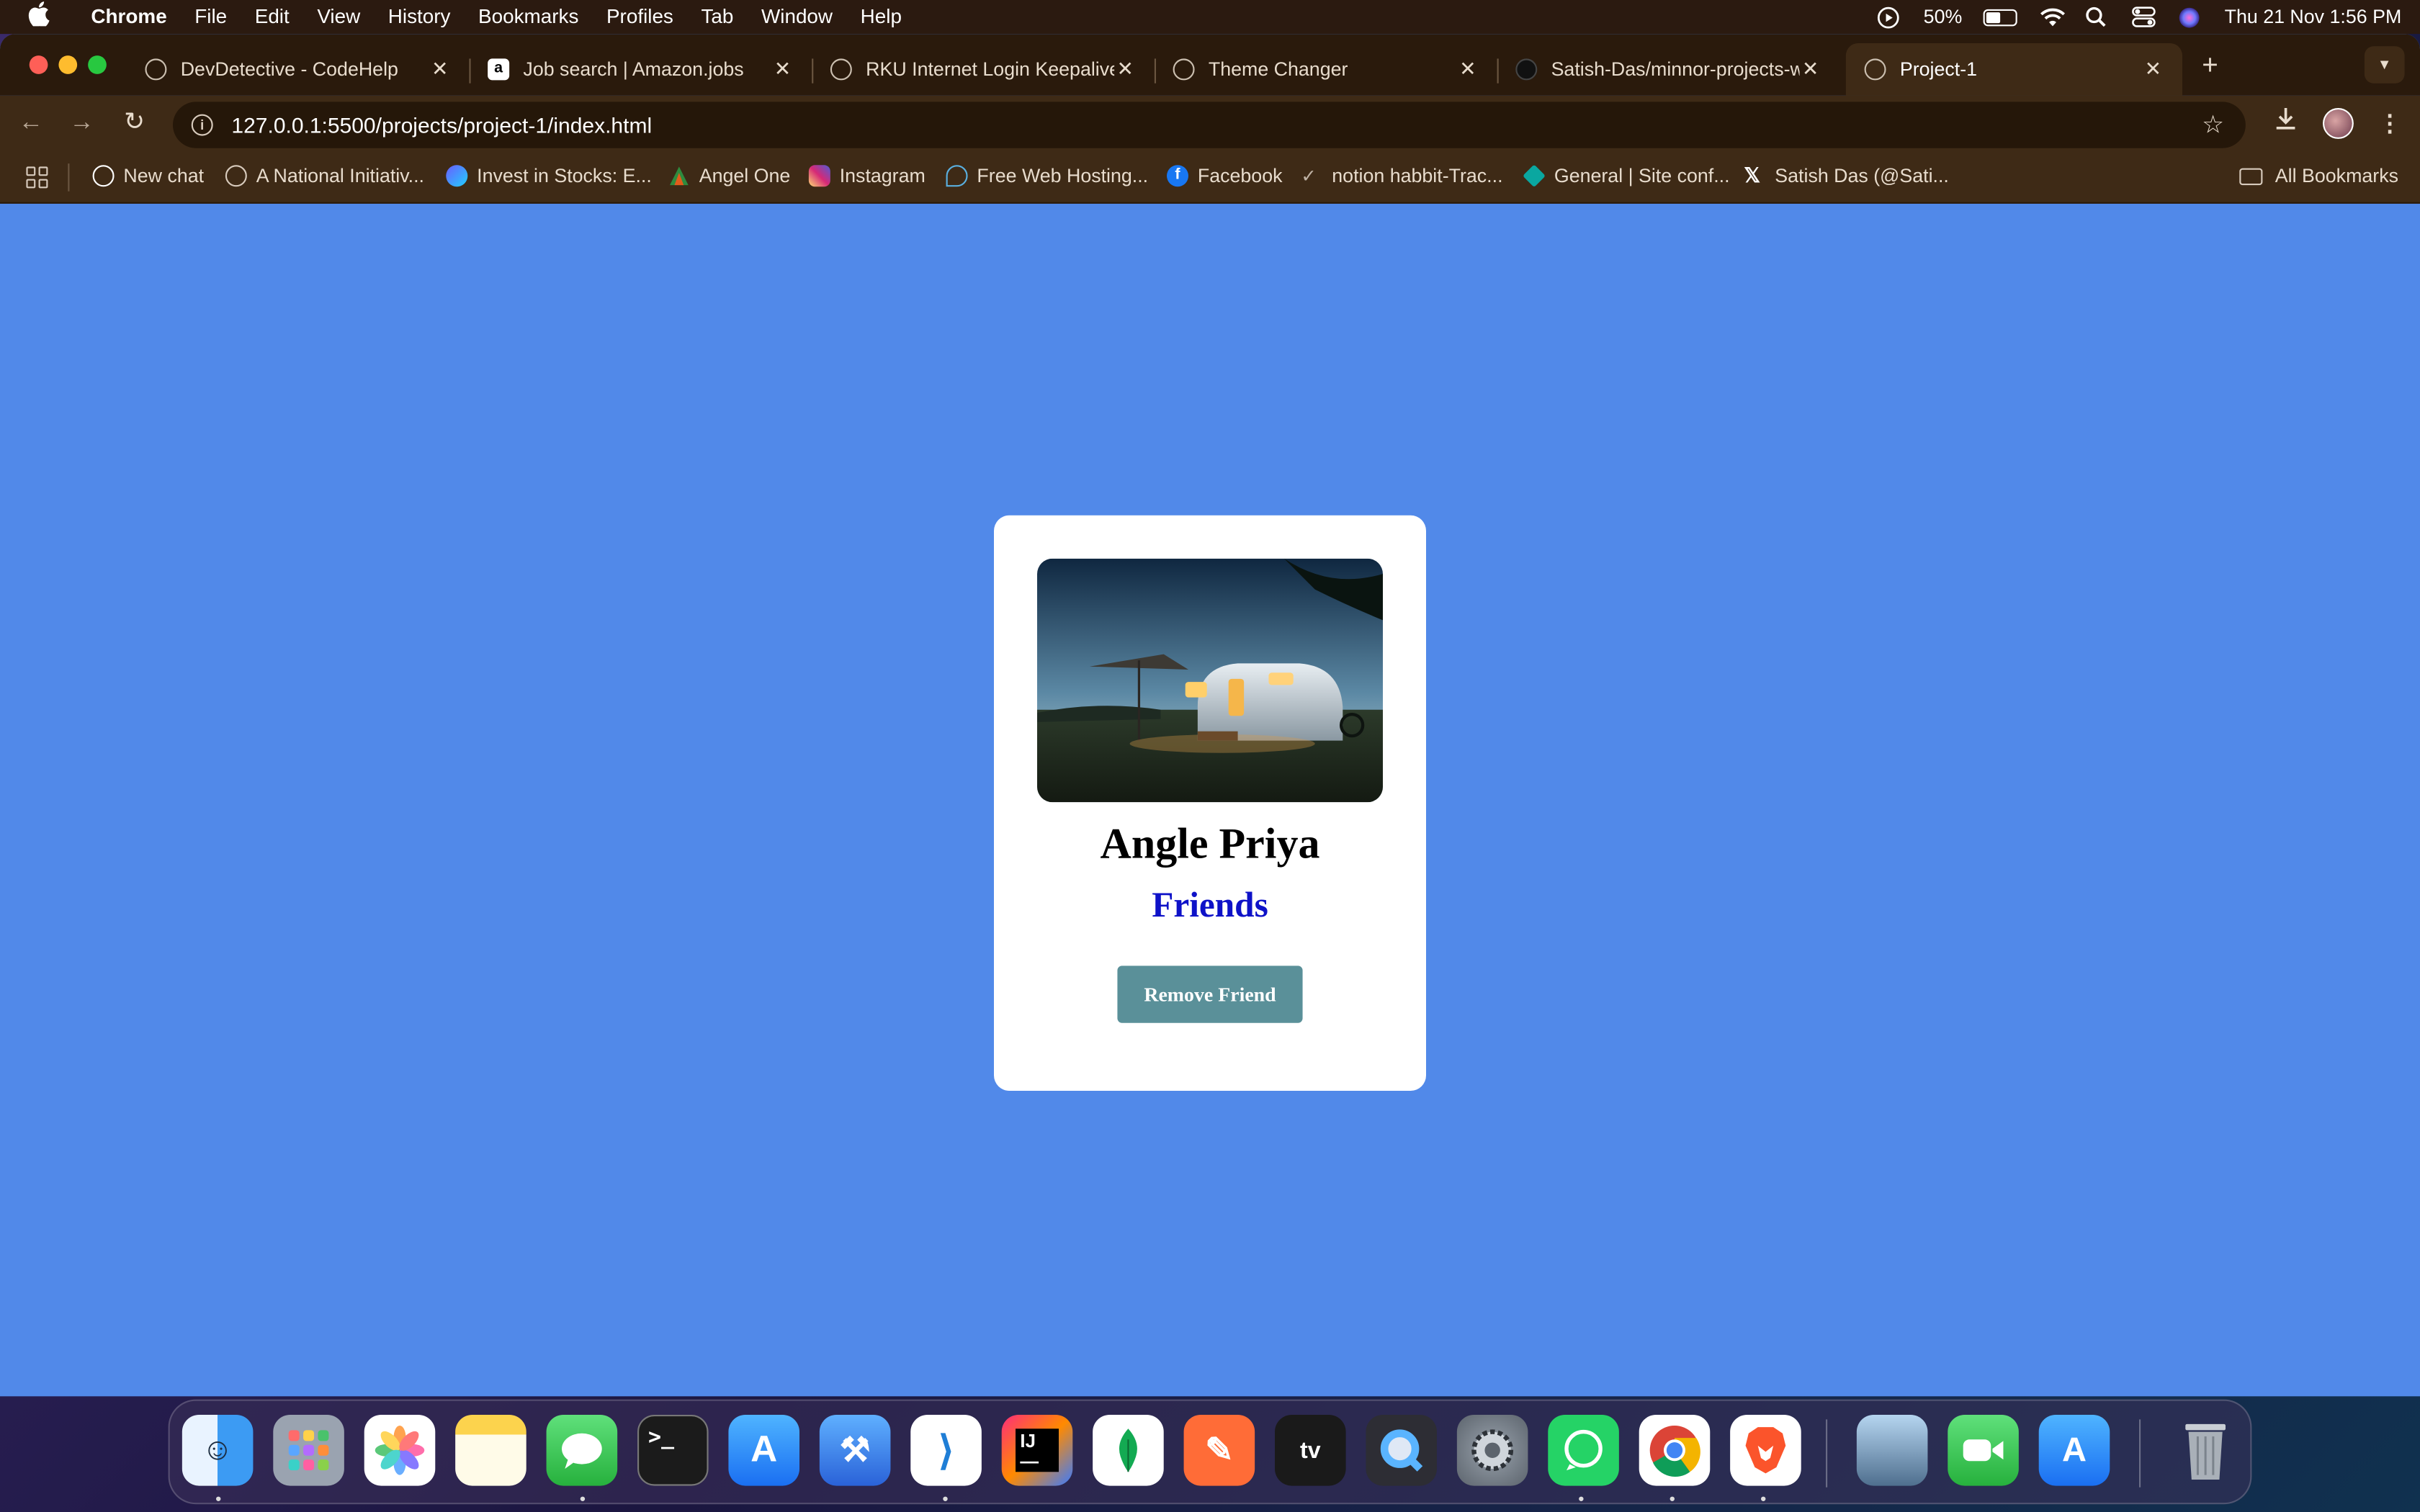 This screenshot has width=2420, height=1512. Describe the element at coordinates (2338, 122) in the screenshot. I see `profile-avatar` at that location.